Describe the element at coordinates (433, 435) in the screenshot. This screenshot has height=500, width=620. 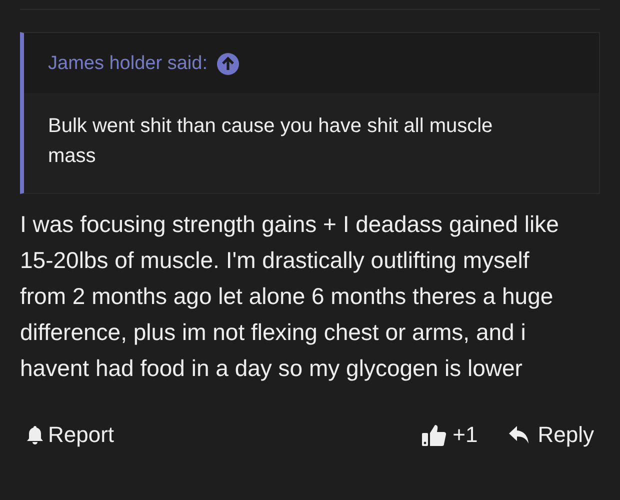
I see `thumbs-up-icon` at that location.